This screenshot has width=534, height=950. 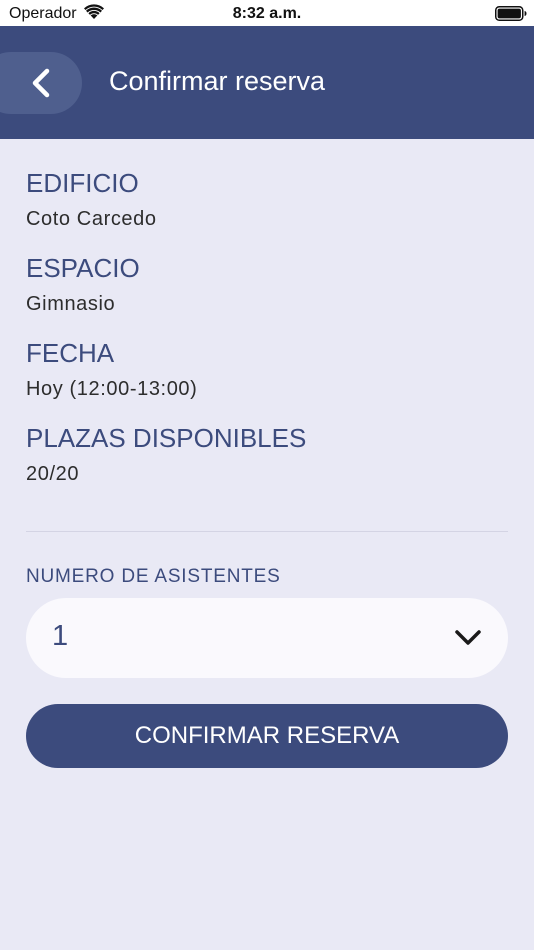 I want to click on attendees-select-value: 1, so click(x=60, y=636).